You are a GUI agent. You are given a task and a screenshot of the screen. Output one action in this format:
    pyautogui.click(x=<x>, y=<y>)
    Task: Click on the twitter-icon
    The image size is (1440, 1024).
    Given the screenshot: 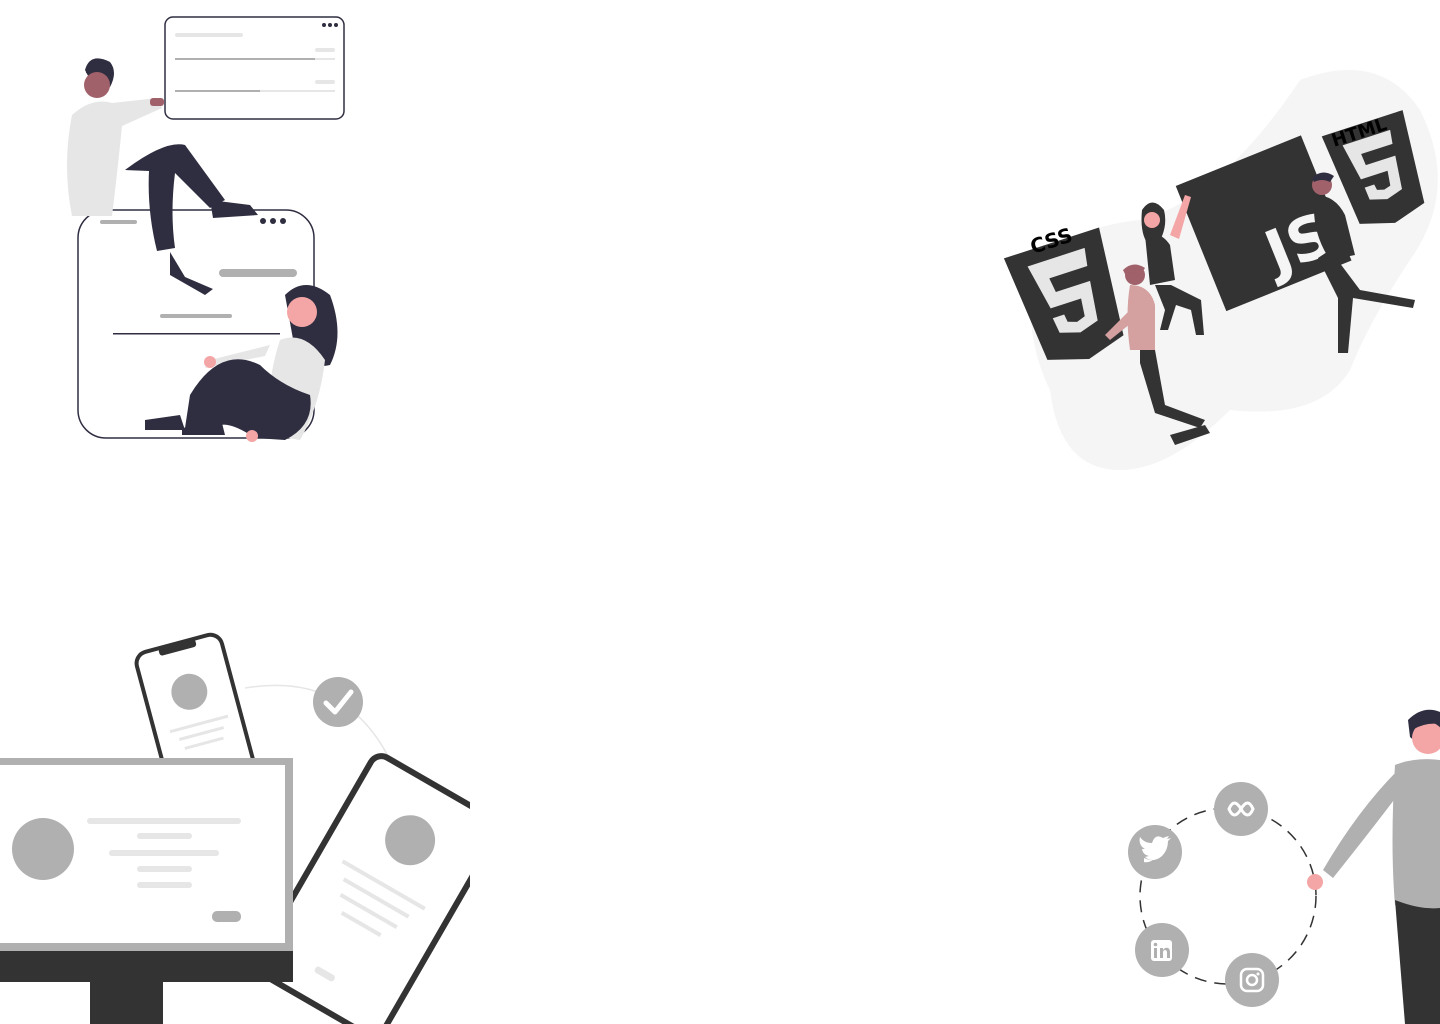 What is the action you would take?
    pyautogui.click(x=1155, y=852)
    